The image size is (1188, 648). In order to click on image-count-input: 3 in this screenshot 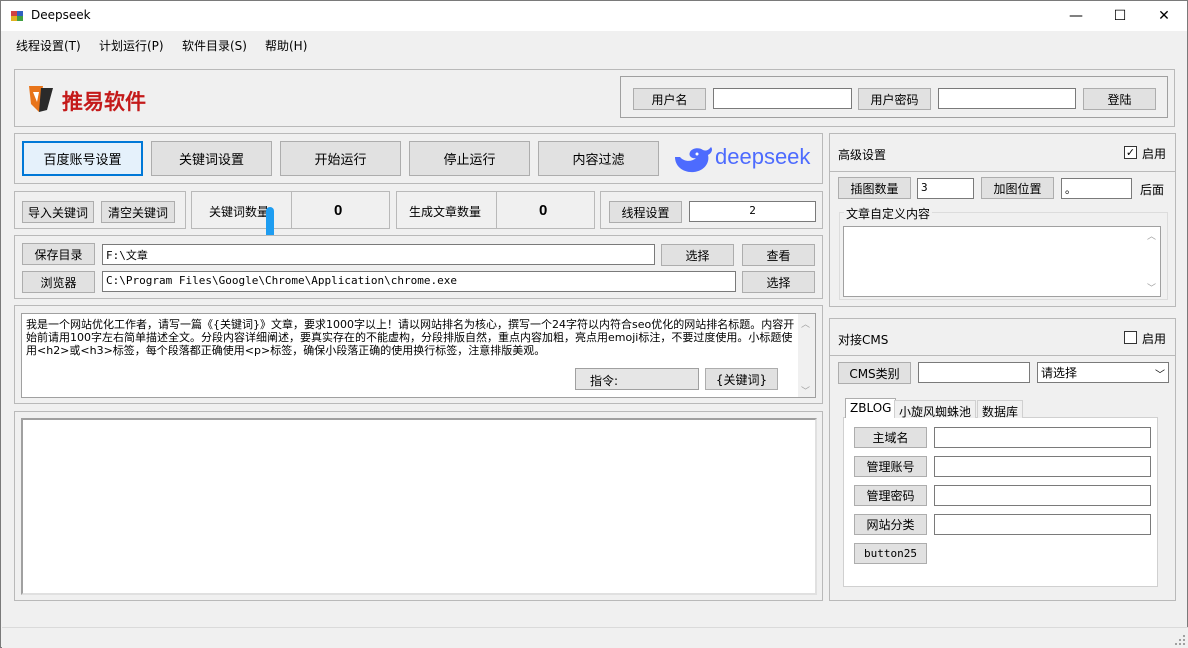, I will do `click(945, 188)`.